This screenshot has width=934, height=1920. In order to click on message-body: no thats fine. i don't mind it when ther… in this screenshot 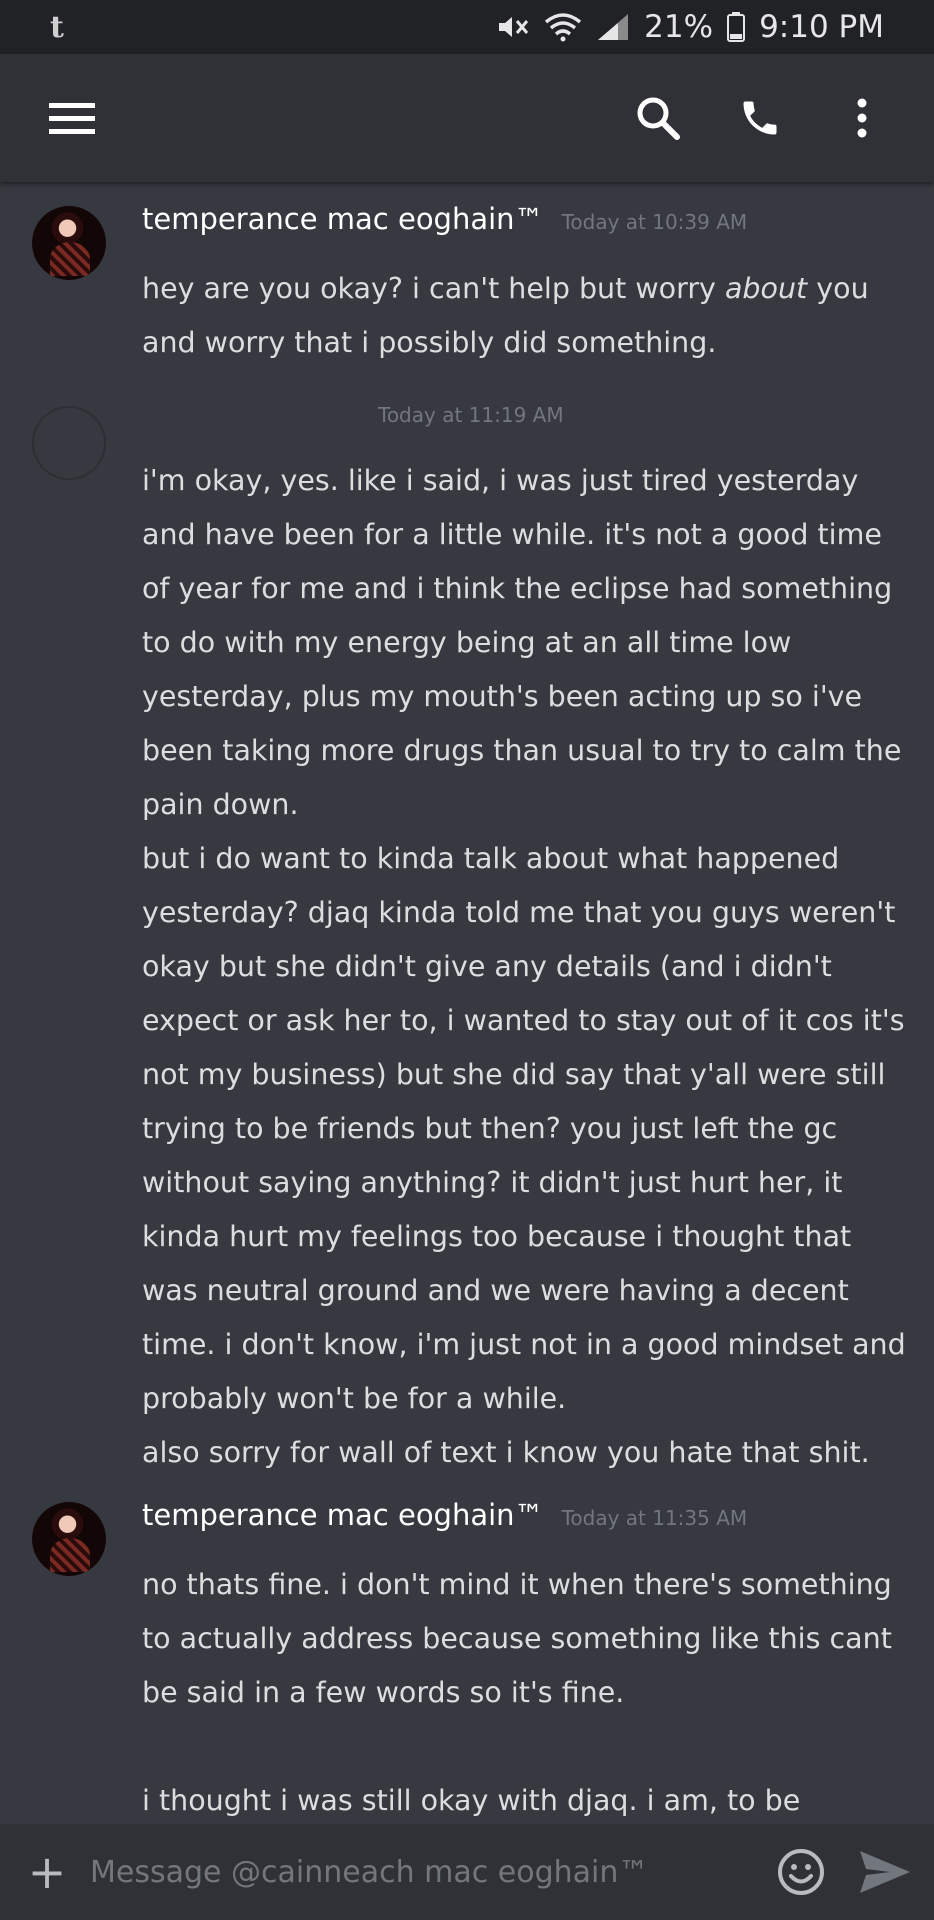, I will do `click(523, 1639)`.